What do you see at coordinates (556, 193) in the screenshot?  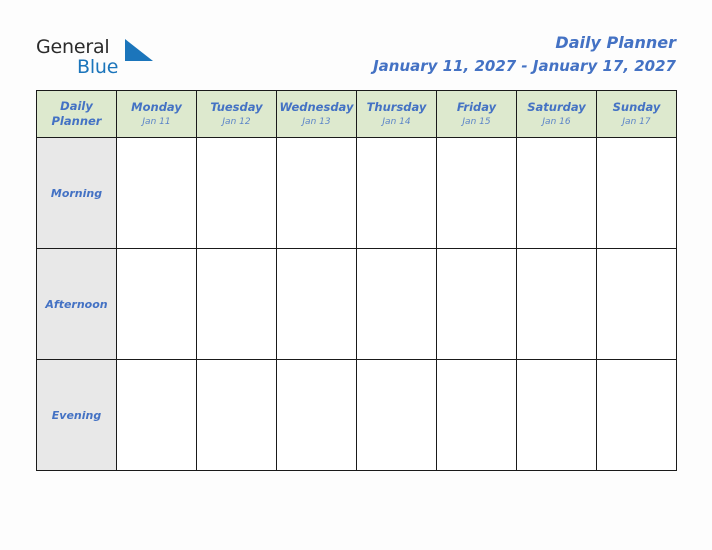 I see `slot-morning-saturday` at bounding box center [556, 193].